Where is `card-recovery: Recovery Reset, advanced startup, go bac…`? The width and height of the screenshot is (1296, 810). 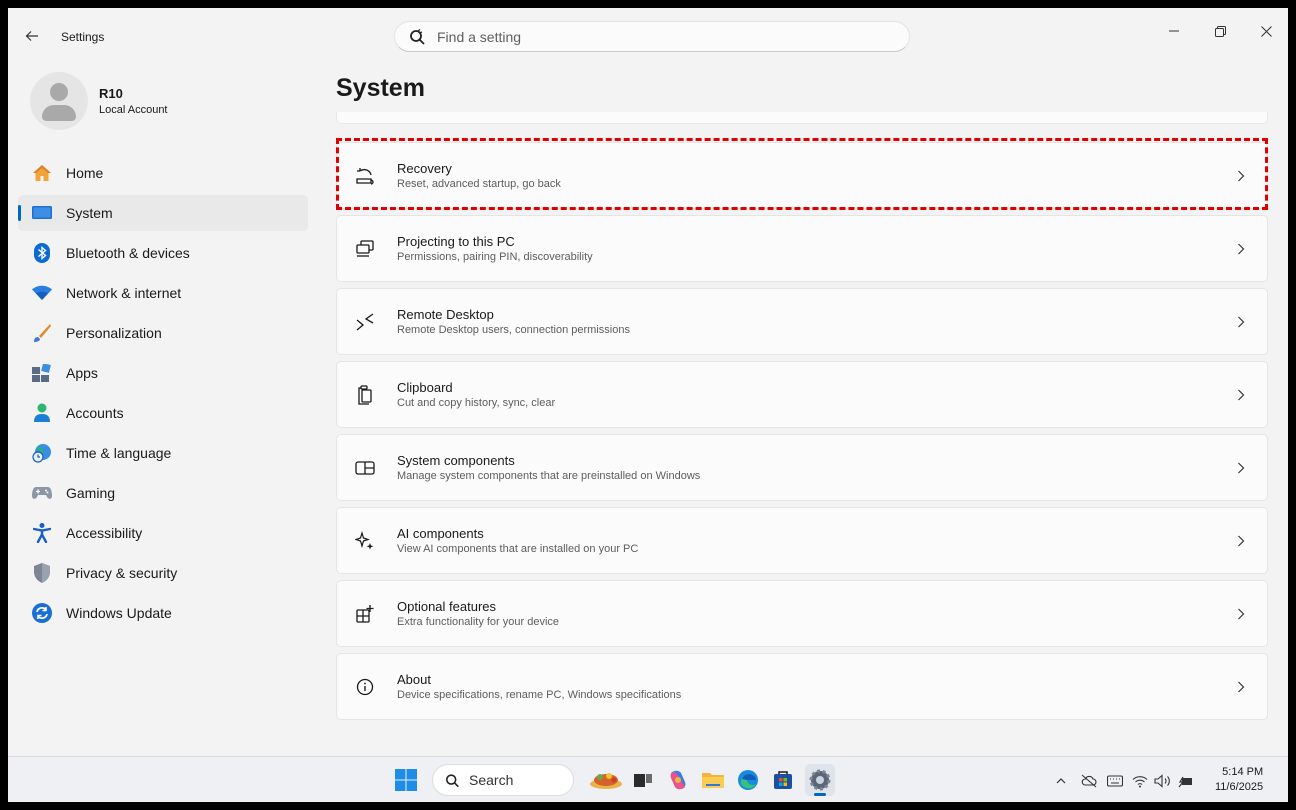
card-recovery: Recovery Reset, advanced startup, go bac… is located at coordinates (802, 175).